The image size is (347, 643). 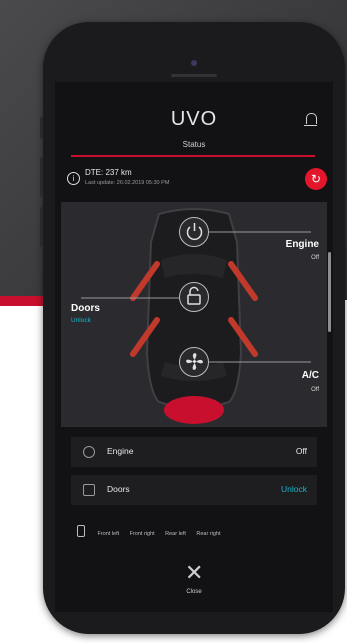 I want to click on doors-row: Doors Unlock, so click(x=194, y=490).